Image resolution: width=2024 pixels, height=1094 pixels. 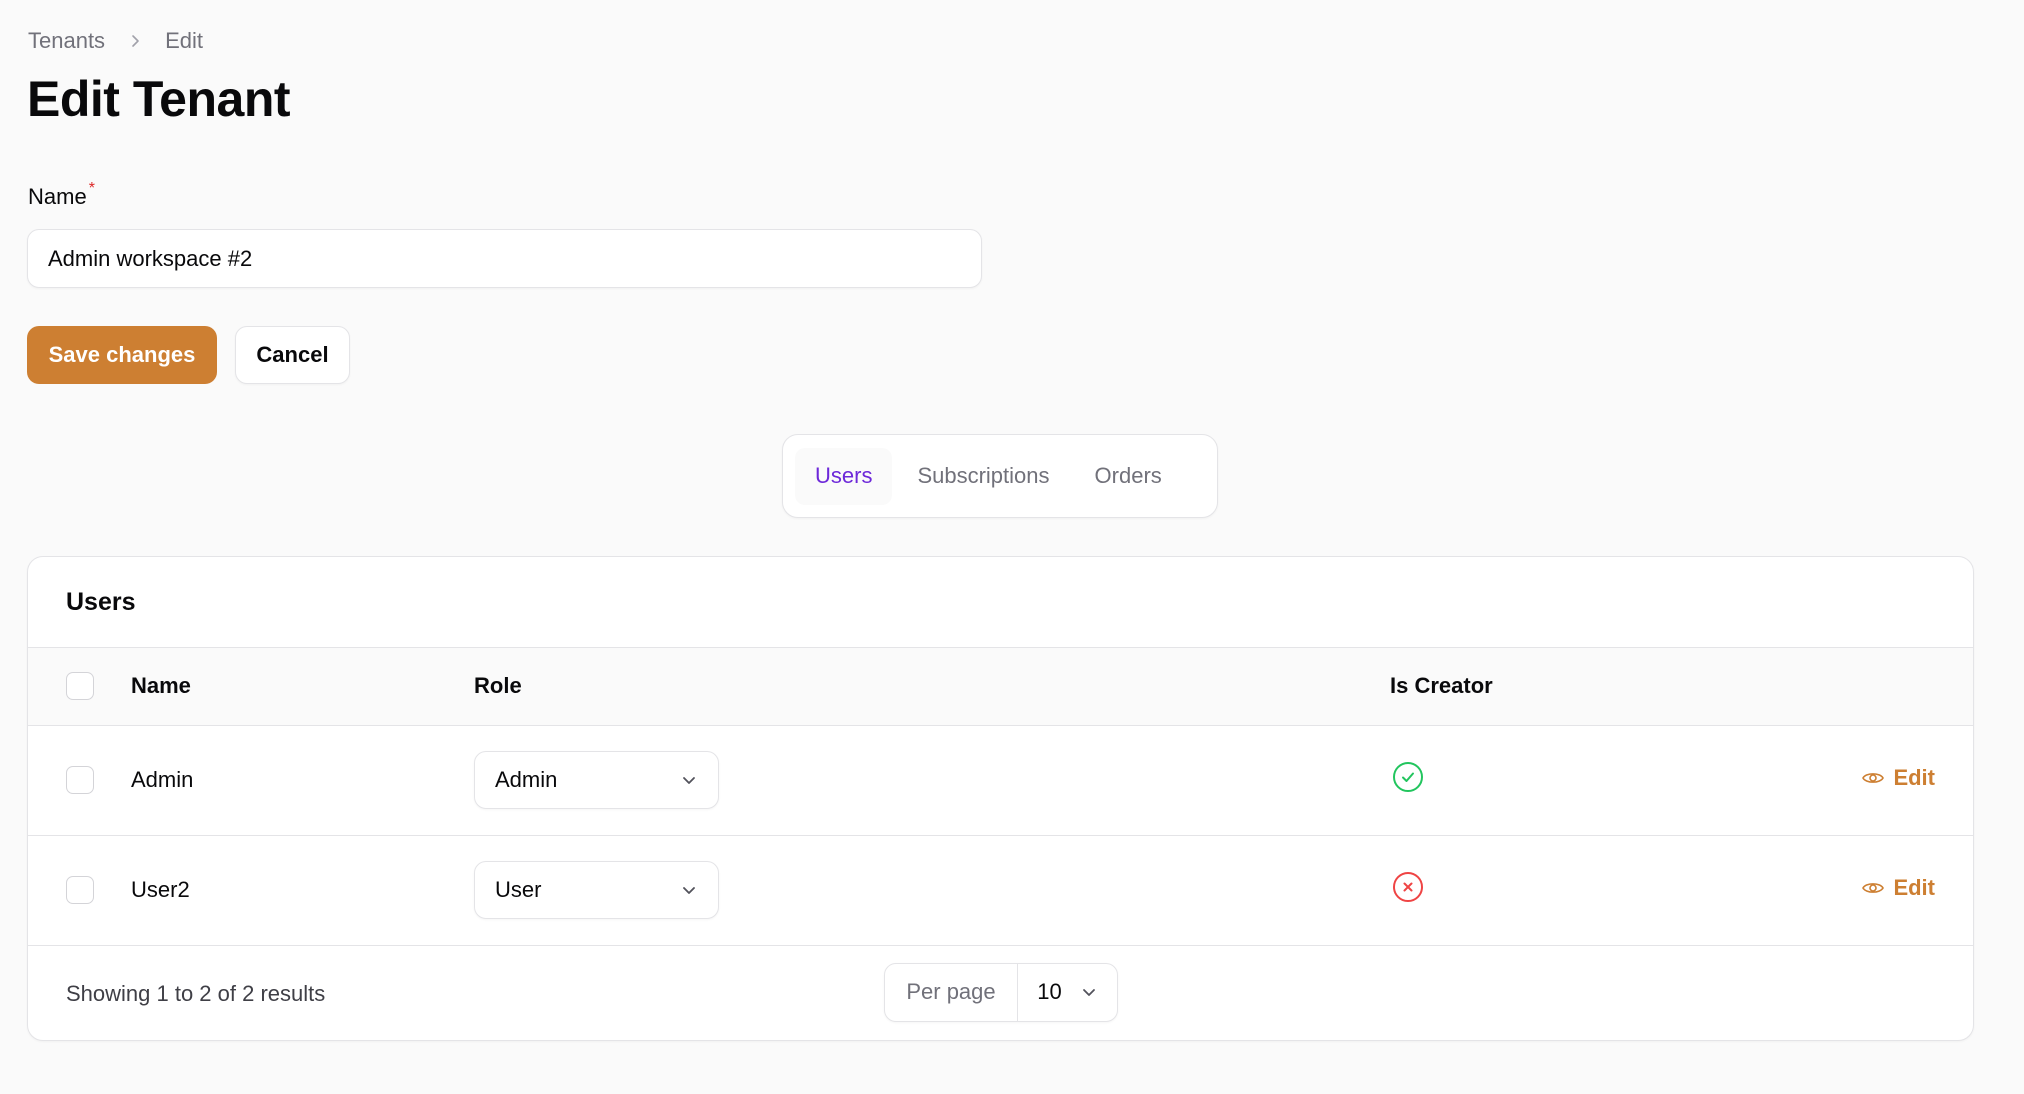 What do you see at coordinates (136, 41) in the screenshot?
I see `chevron-right-icon` at bounding box center [136, 41].